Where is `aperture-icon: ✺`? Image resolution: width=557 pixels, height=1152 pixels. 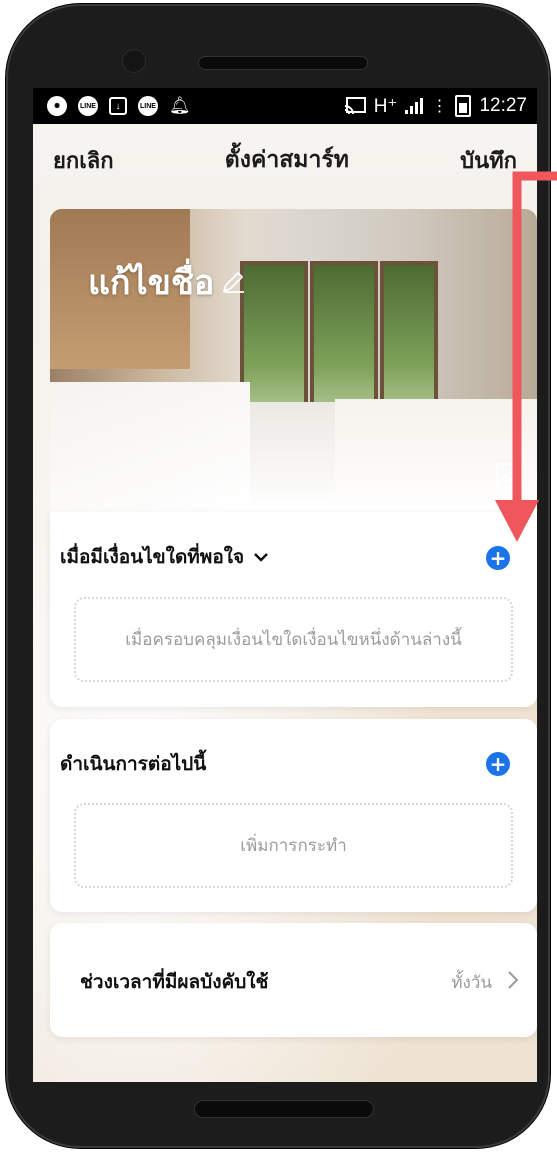 aperture-icon: ✺ is located at coordinates (57, 106).